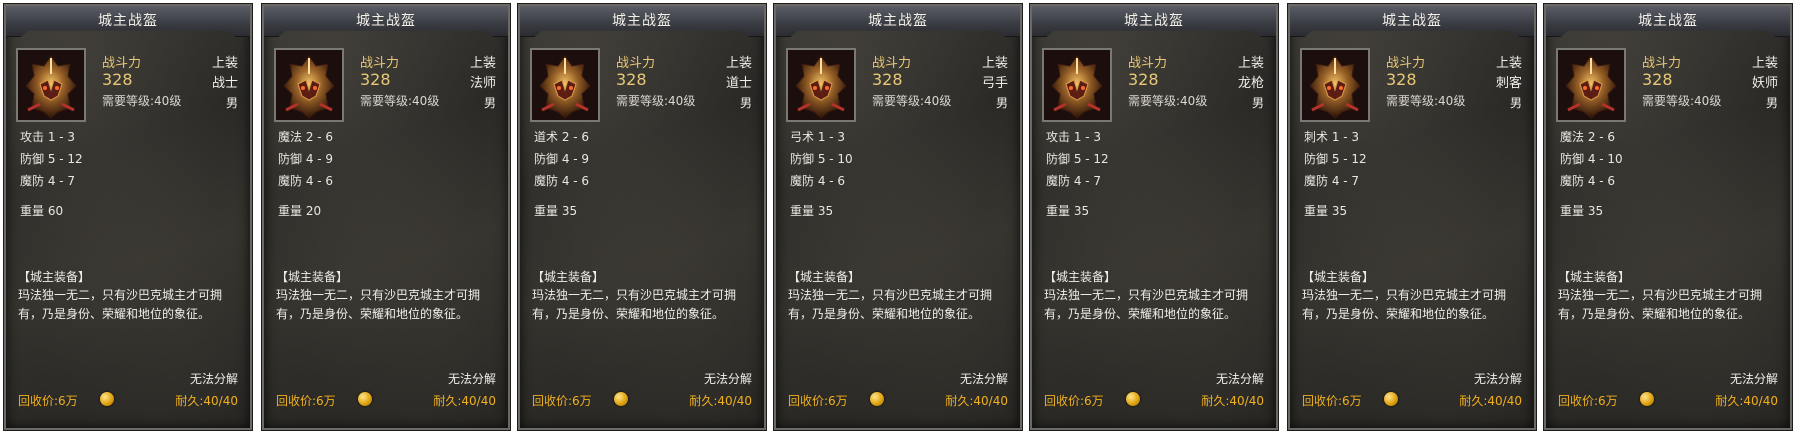 The image size is (1810, 437). Describe the element at coordinates (818, 137) in the screenshot. I see `stat-line: 弓术 1 - 3` at that location.